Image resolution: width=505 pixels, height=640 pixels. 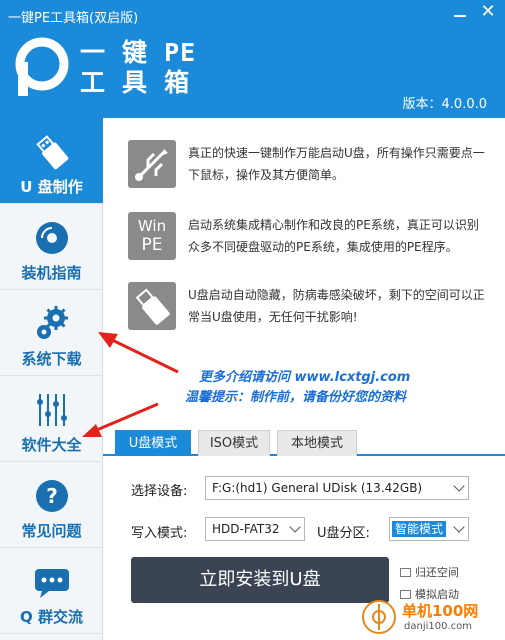 I want to click on tab-local-mode: 本地模式, so click(x=317, y=443).